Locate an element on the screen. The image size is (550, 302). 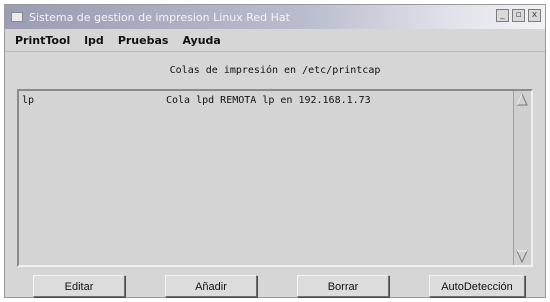
menu-pruebas: Pruebas is located at coordinates (143, 40).